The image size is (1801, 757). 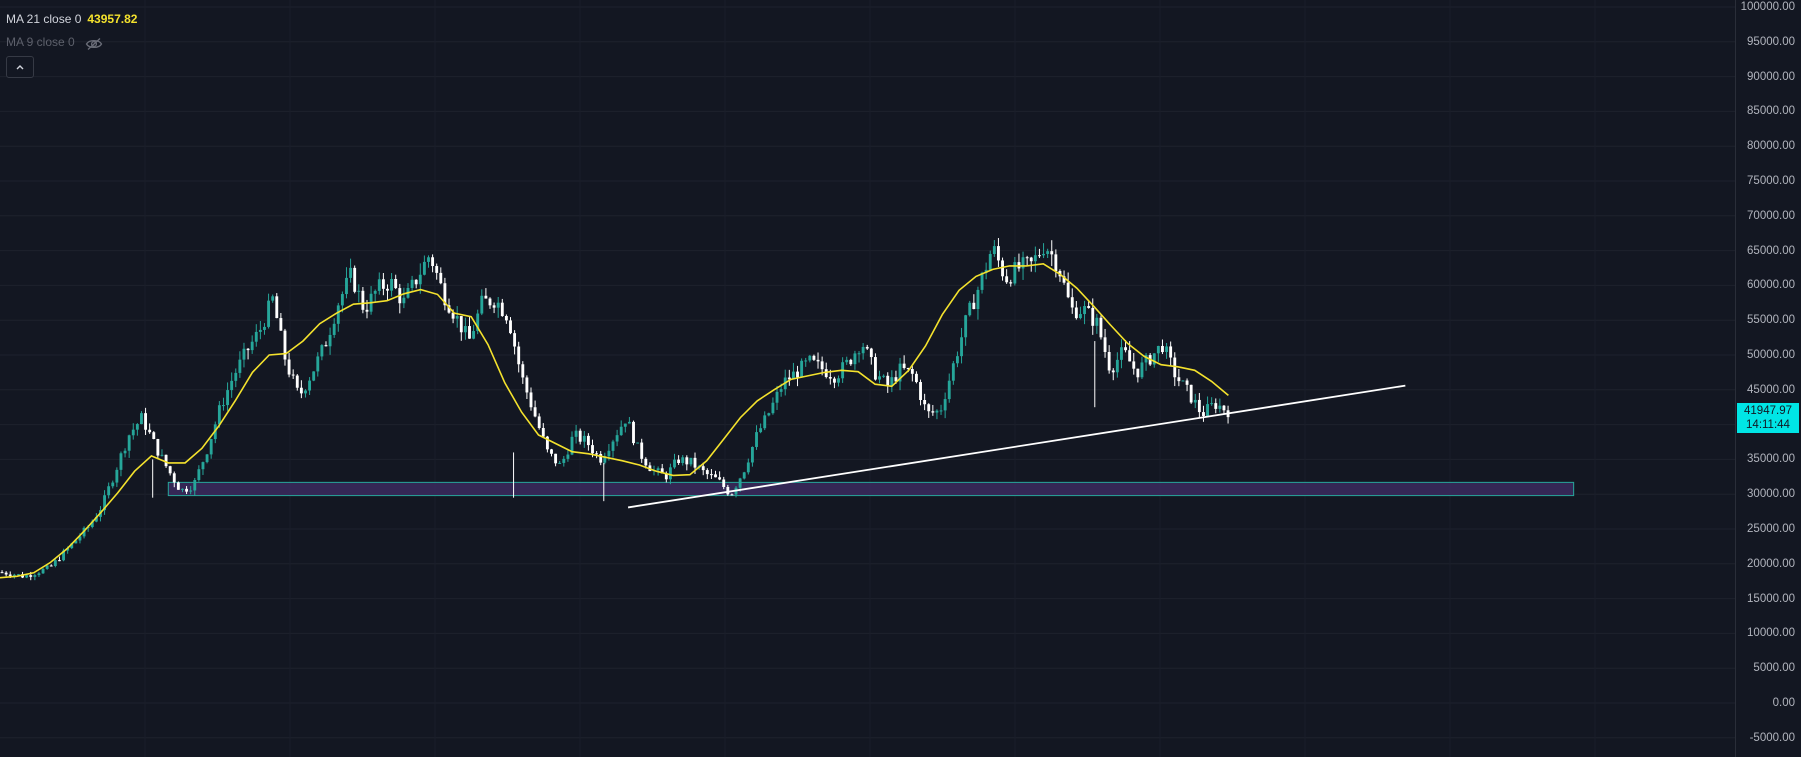 I want to click on ma21-legend-row: MA 21 close 0 43957.82, so click(x=71, y=19).